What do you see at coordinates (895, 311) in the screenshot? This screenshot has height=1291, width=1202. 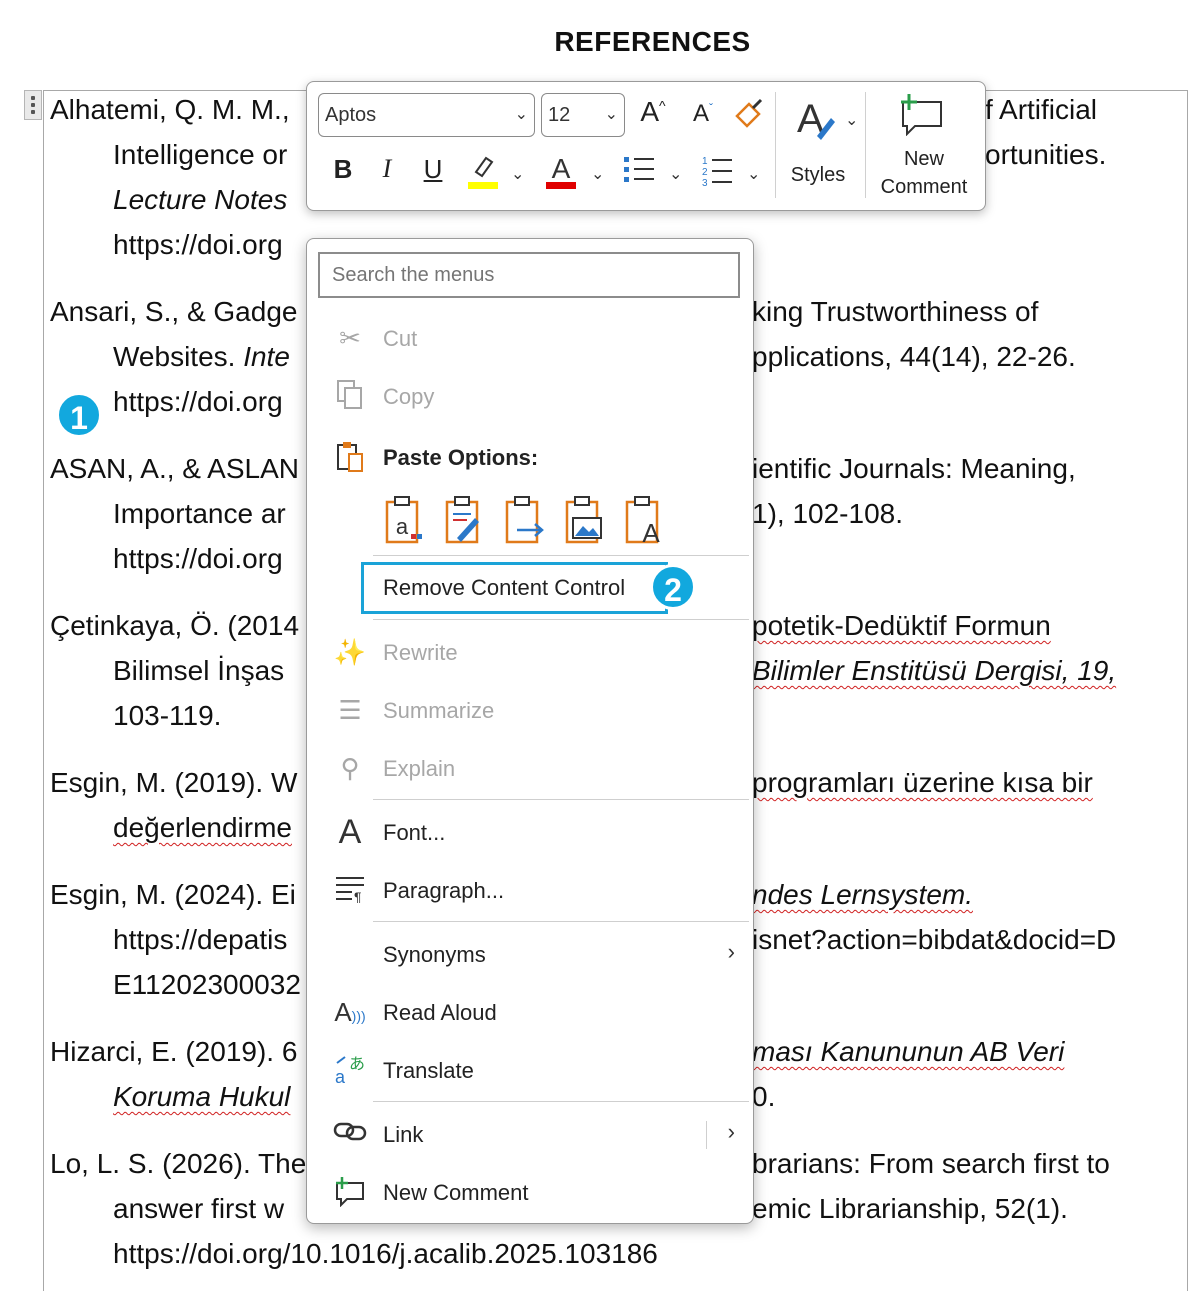 I see `reference-text: king Trustworthiness of` at bounding box center [895, 311].